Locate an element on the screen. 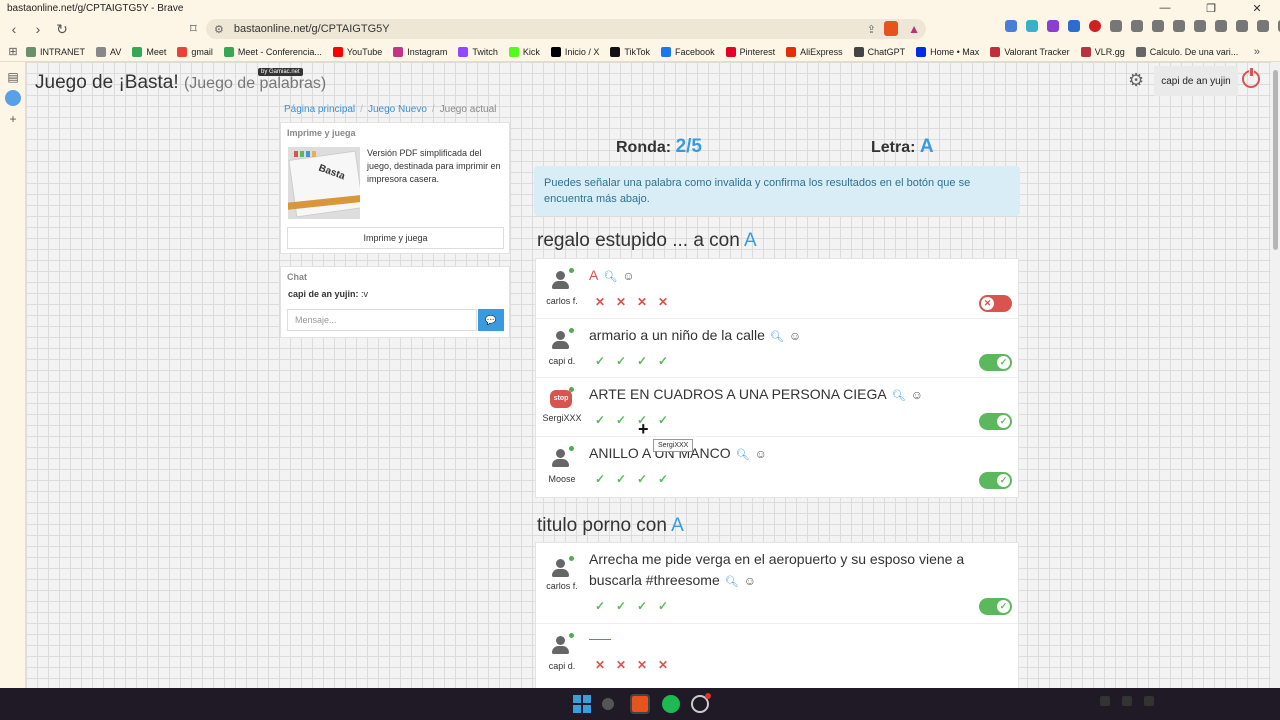 The width and height of the screenshot is (1280, 720). network-icon is located at coordinates (1127, 701).